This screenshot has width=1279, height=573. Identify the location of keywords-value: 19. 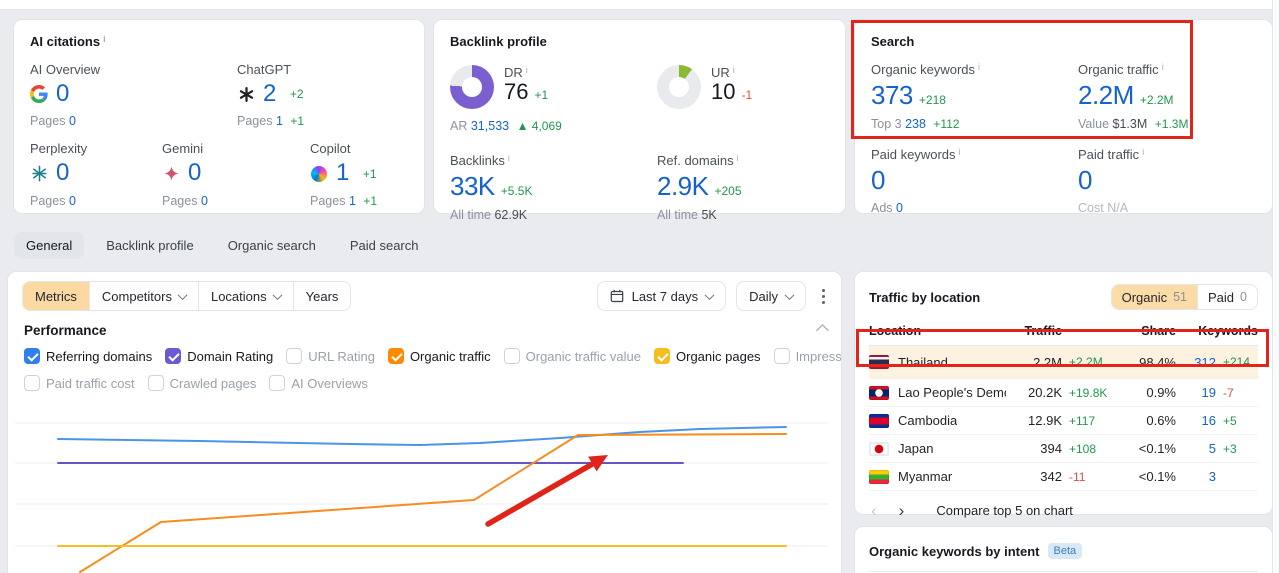
(1196, 392).